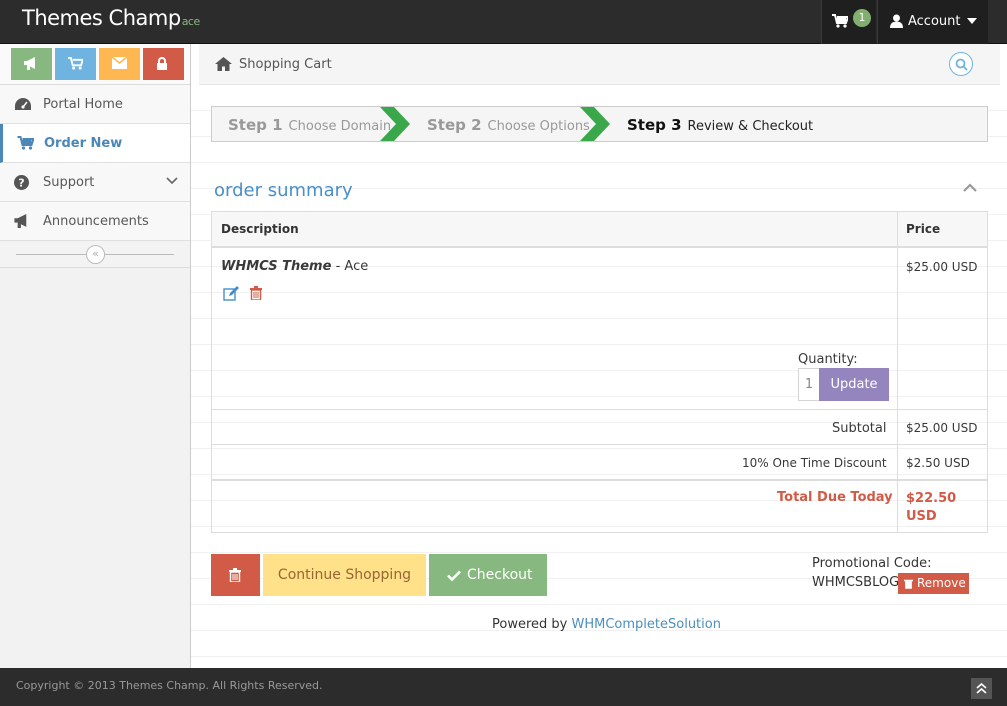 The height and width of the screenshot is (706, 1007). Describe the element at coordinates (191, 21) in the screenshot. I see `brand-sub: ace` at that location.